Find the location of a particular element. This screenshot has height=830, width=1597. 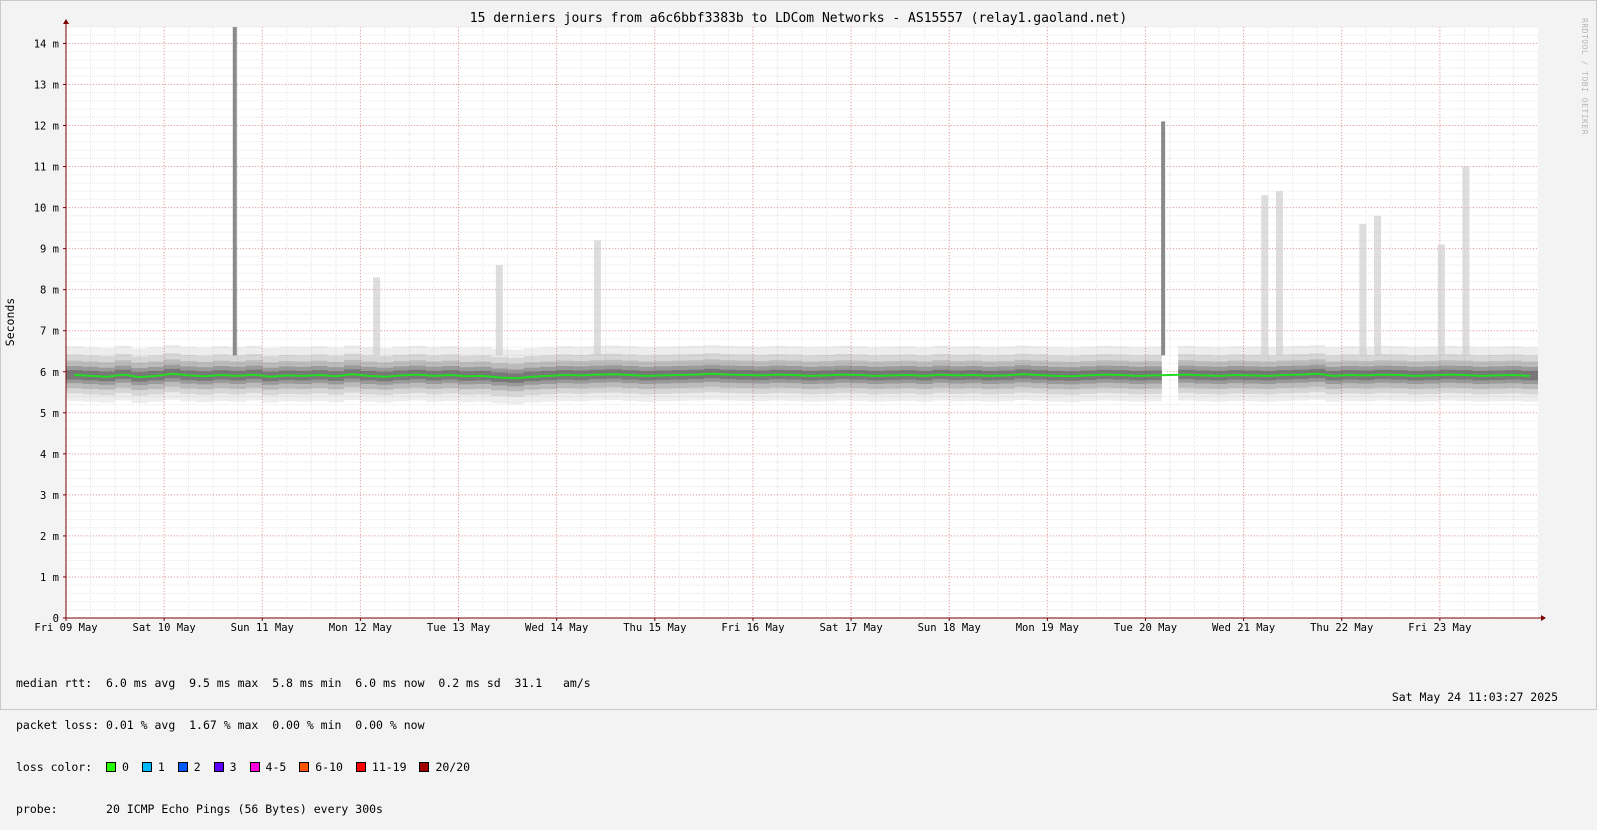

loss-color-label-text: 0 is located at coordinates (125, 767).